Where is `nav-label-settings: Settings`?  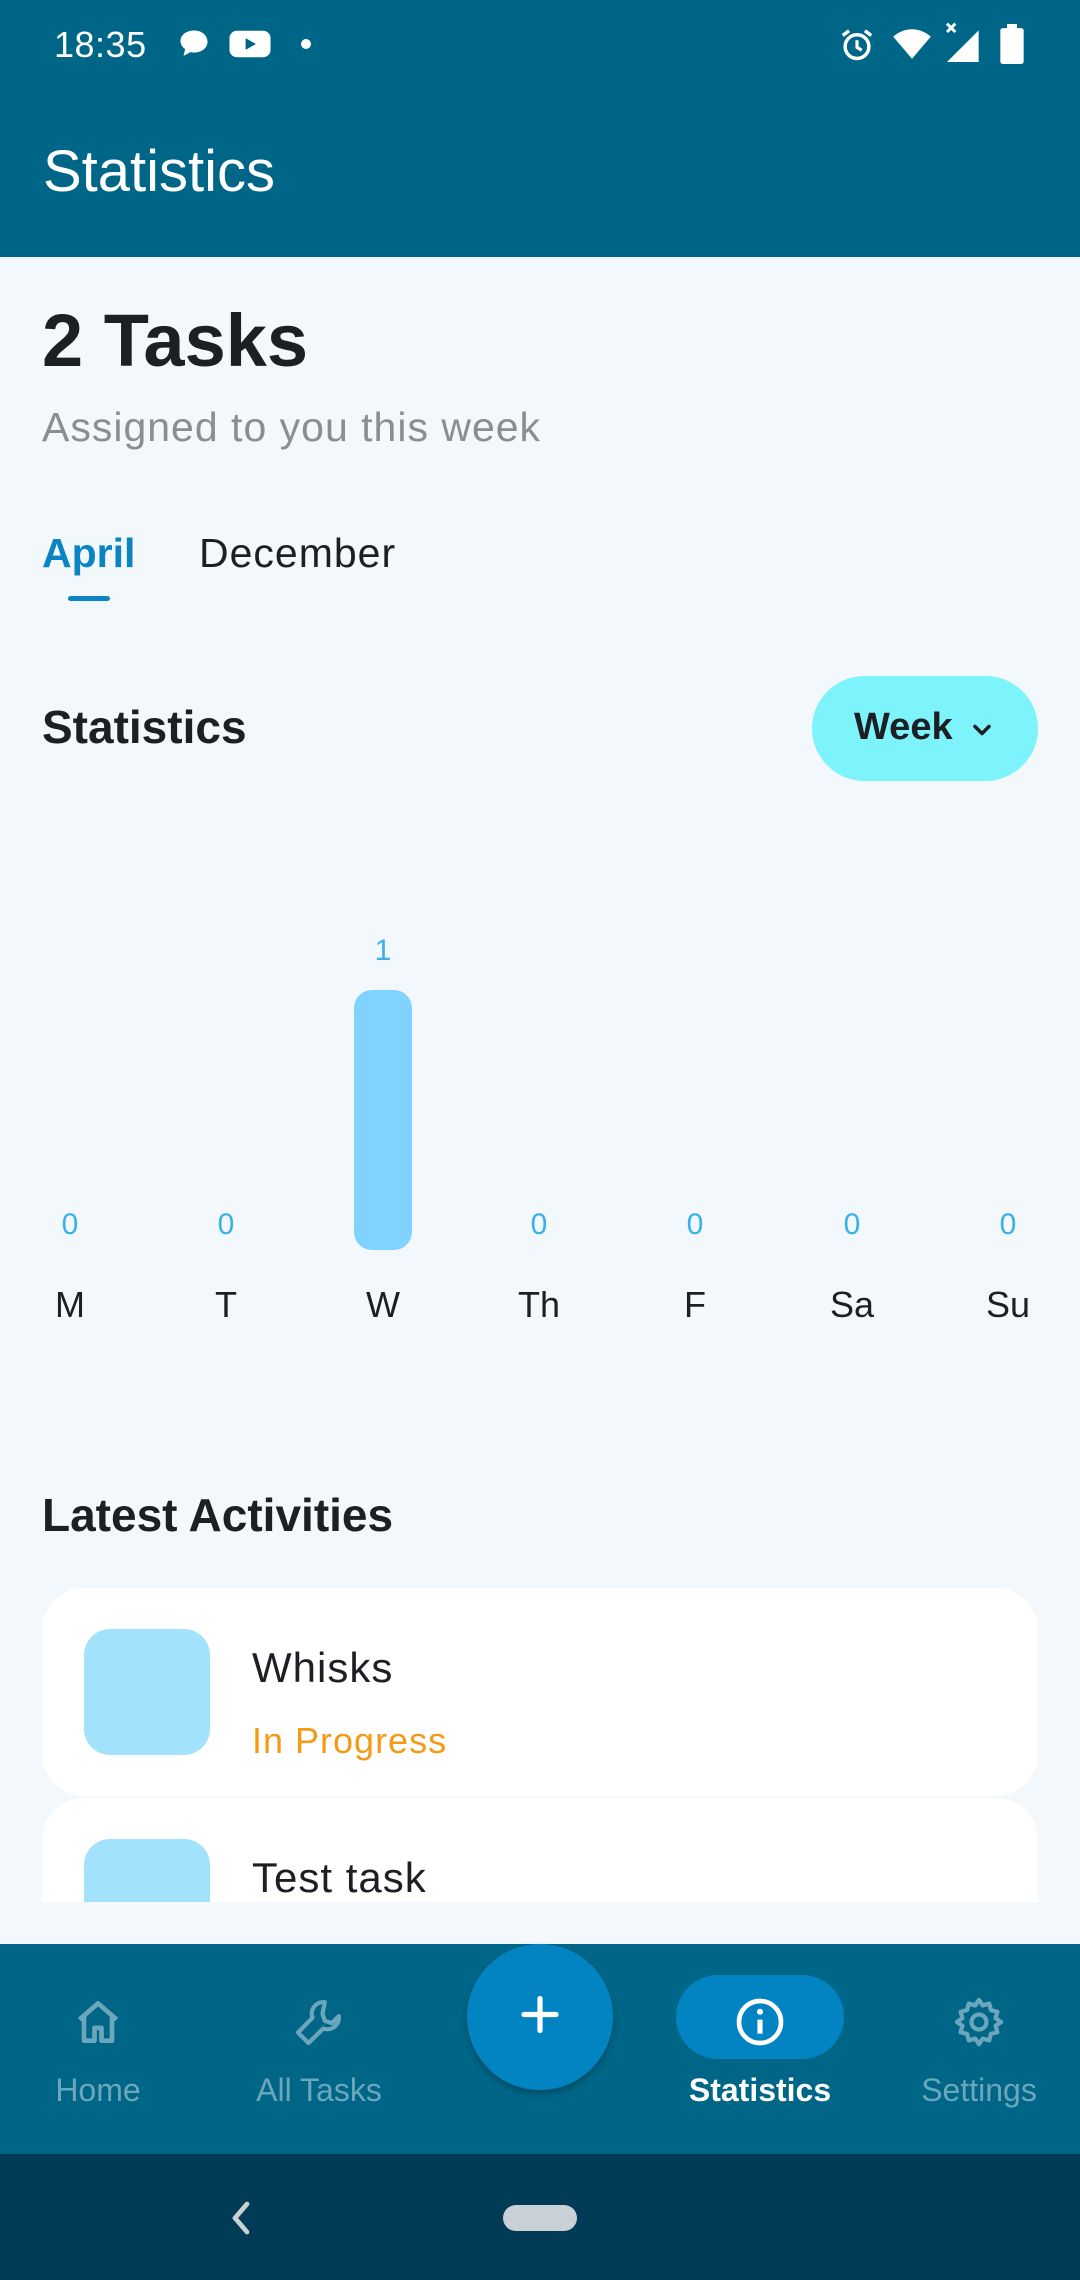 nav-label-settings: Settings is located at coordinates (979, 2090).